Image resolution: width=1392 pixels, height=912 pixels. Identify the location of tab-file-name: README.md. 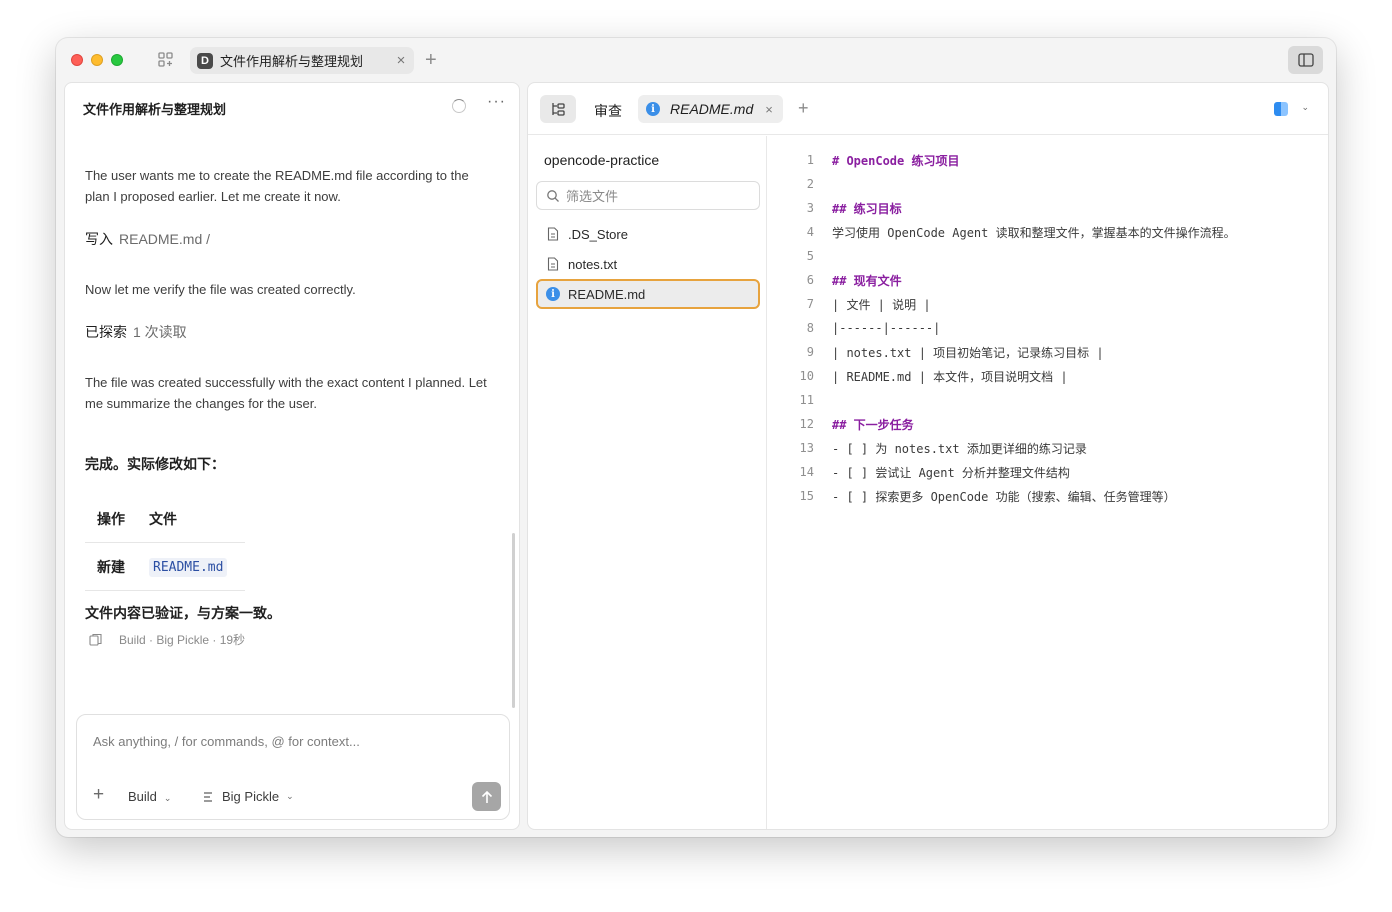
(712, 109).